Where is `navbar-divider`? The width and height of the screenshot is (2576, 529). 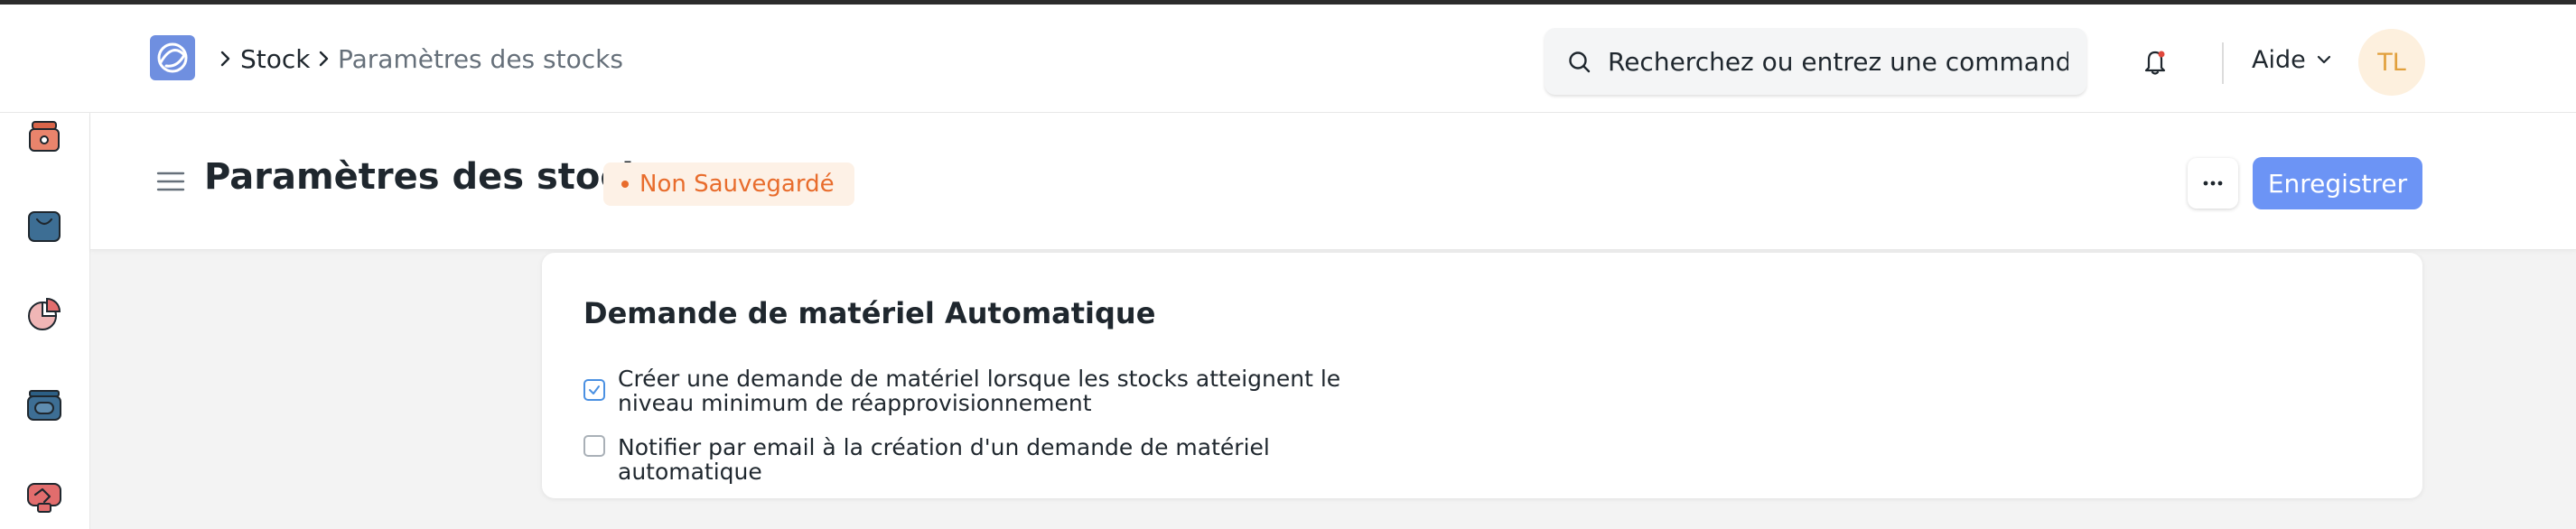
navbar-divider is located at coordinates (2223, 63).